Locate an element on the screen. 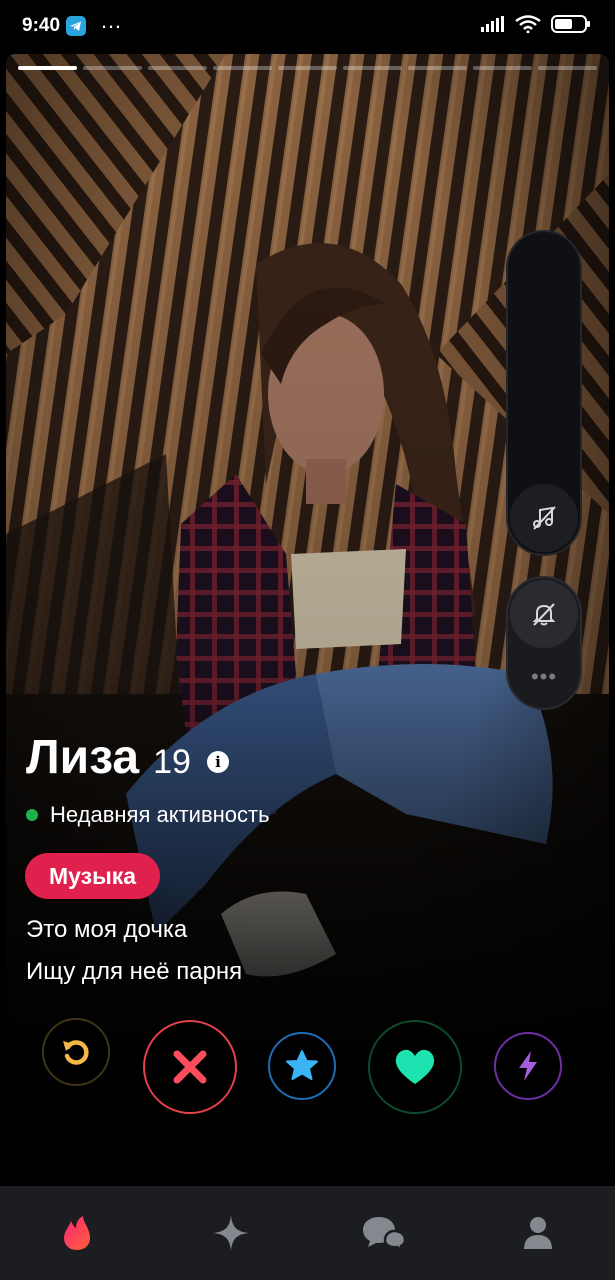 Image resolution: width=615 pixels, height=1280 pixels. info-icon: i is located at coordinates (217, 762).